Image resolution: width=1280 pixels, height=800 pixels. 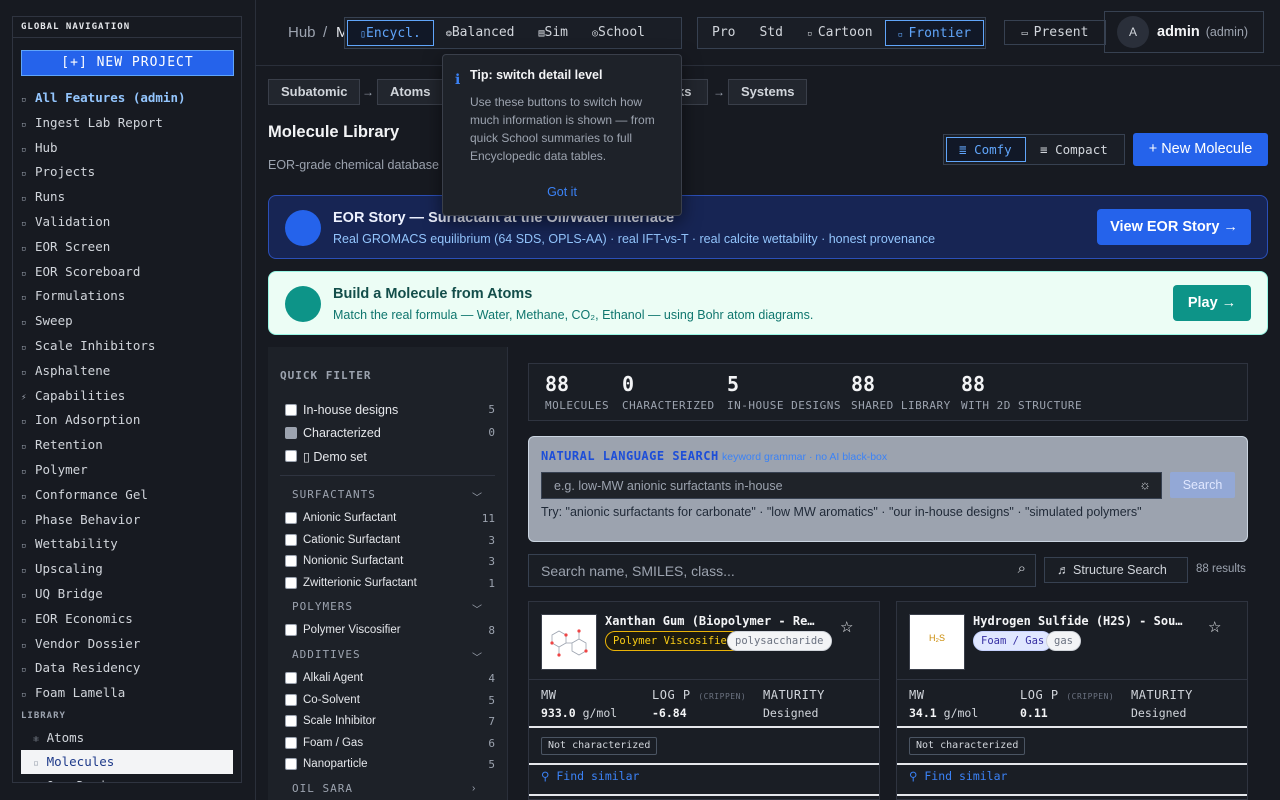 I want to click on sidebar-item-capabilities: ⚡ Capabilities, so click(x=127, y=396).